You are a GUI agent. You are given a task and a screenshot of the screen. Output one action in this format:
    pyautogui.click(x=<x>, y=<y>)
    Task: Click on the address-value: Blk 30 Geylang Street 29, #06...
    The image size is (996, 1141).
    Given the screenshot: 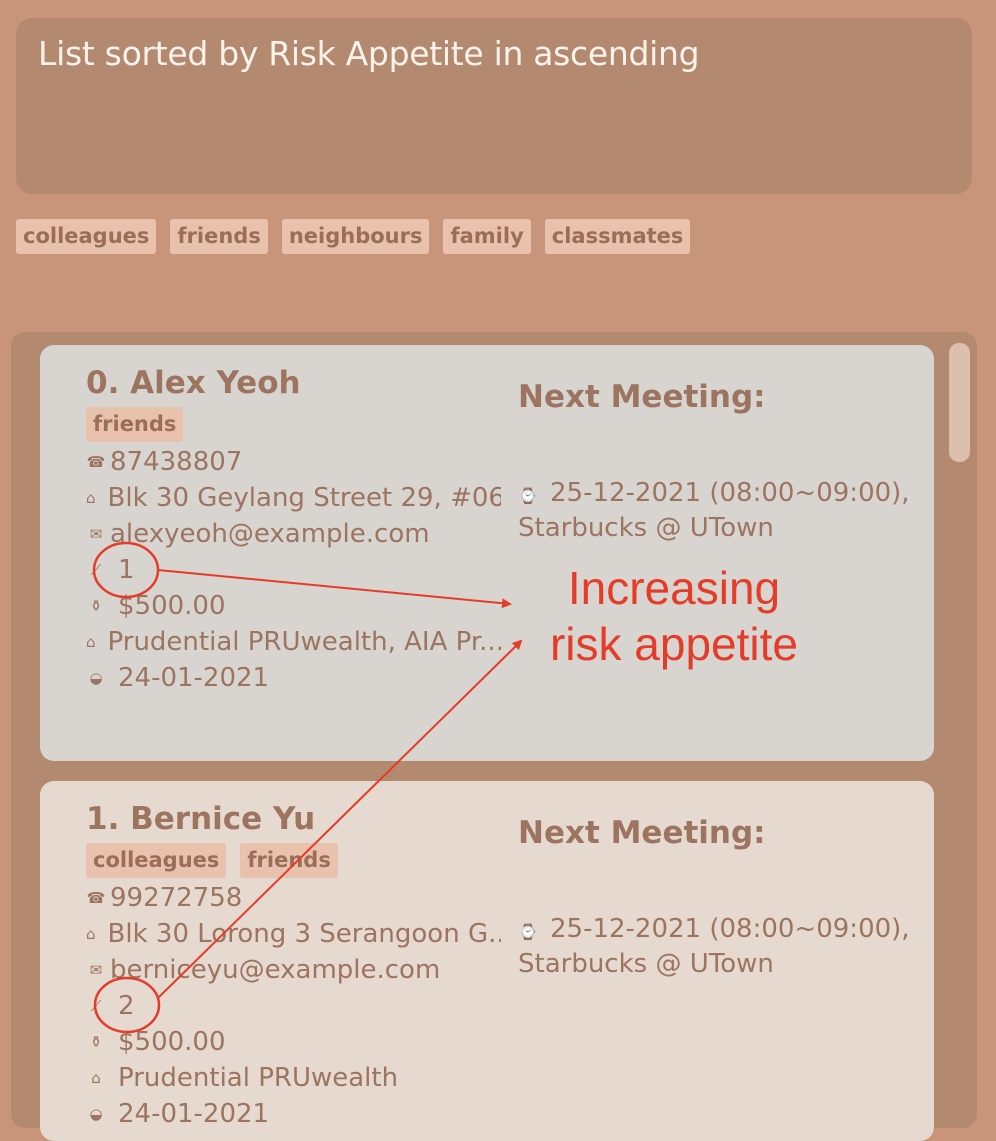 What is the action you would take?
    pyautogui.click(x=304, y=498)
    